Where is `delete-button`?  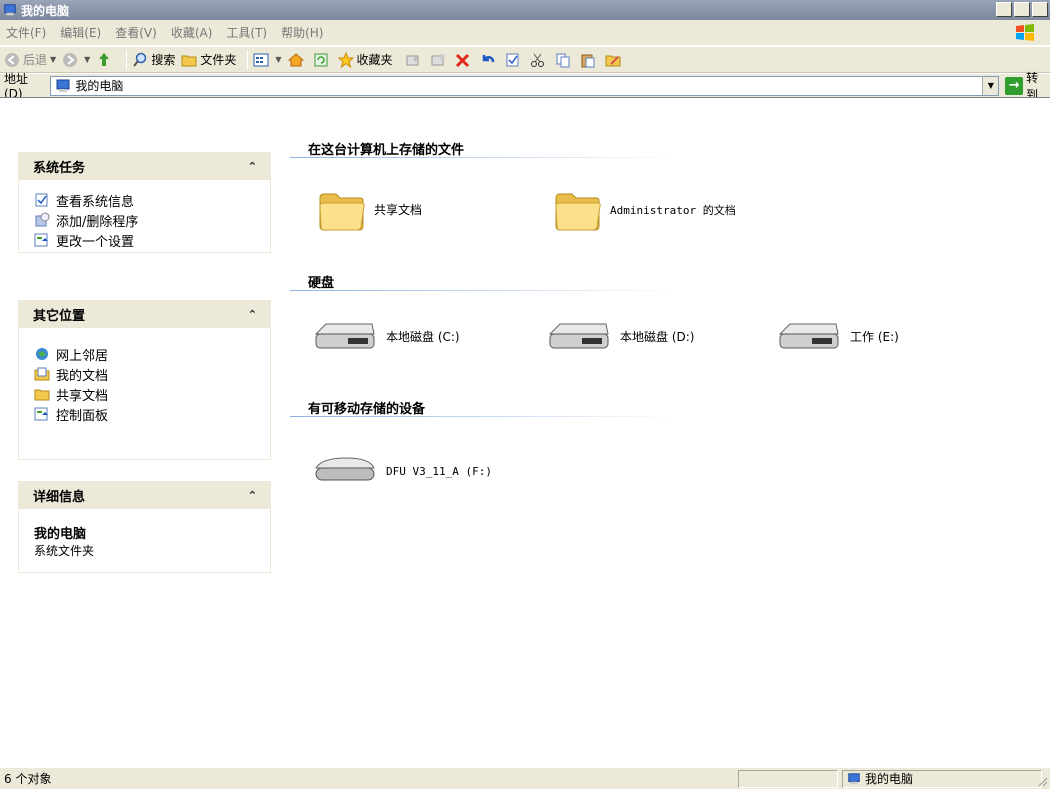
delete-button is located at coordinates (464, 60).